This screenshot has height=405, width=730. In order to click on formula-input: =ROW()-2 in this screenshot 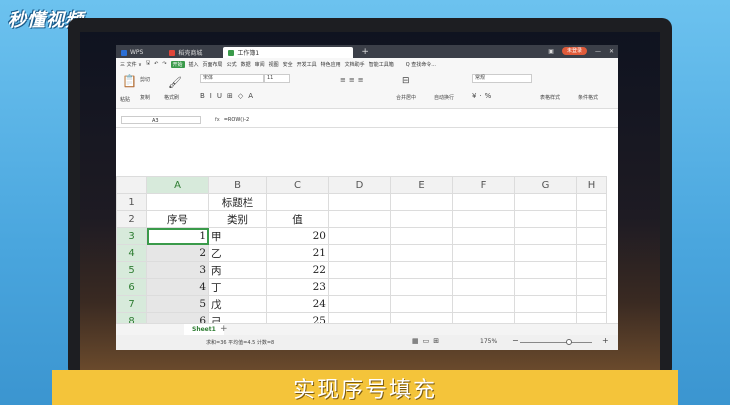, I will do `click(421, 120)`.